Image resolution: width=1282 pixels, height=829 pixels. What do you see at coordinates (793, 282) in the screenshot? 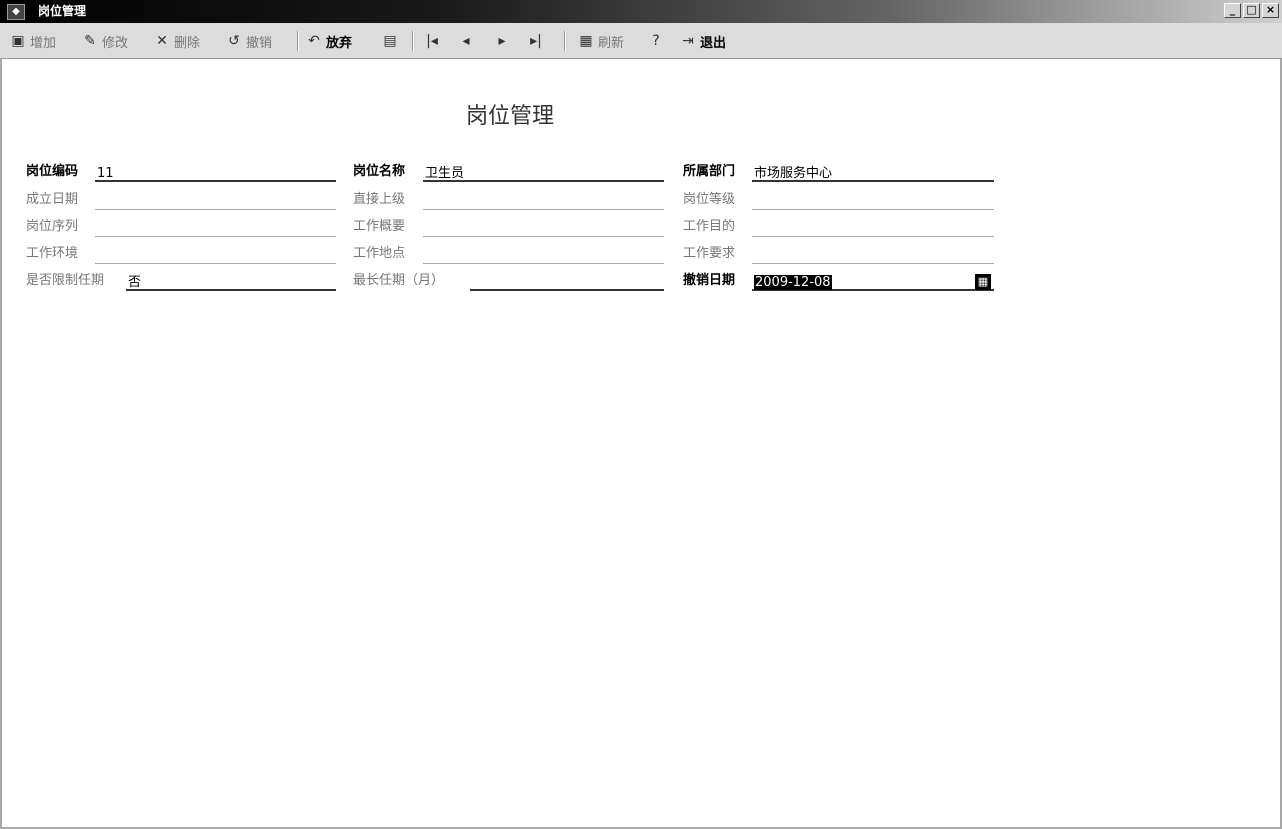
I see `revoke-date-value: 2009-12-08` at bounding box center [793, 282].